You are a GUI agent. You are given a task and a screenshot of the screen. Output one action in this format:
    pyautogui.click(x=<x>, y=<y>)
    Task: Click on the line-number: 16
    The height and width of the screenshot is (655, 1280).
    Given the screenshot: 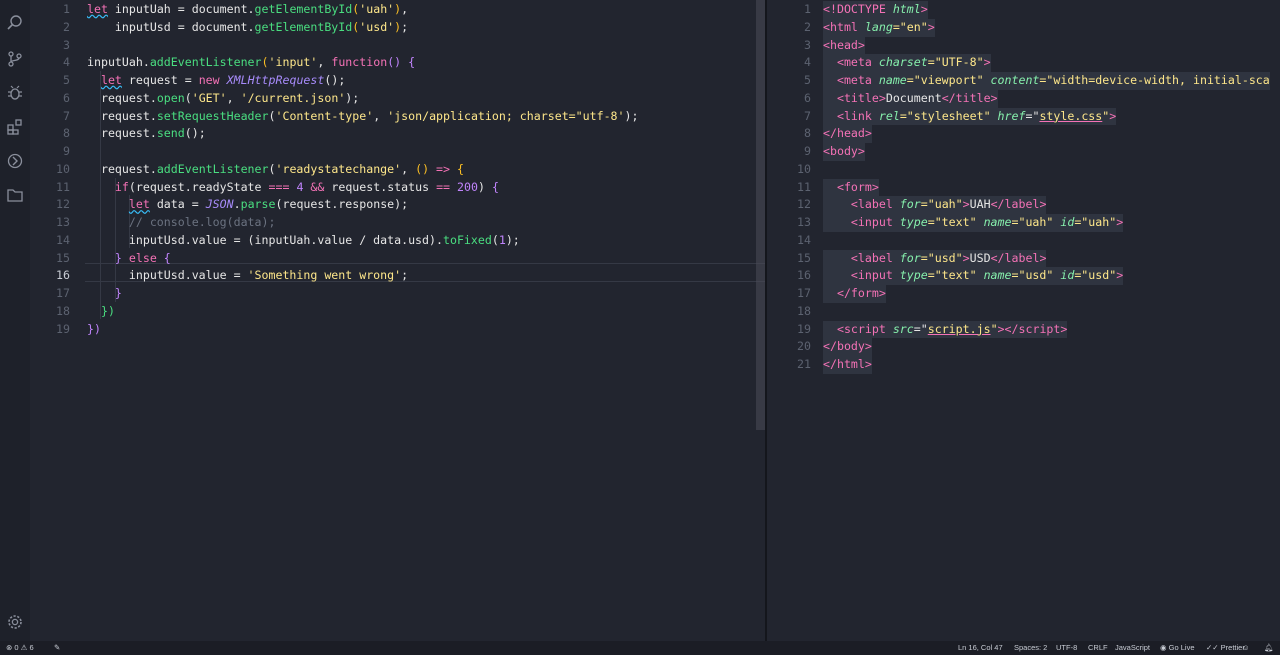 What is the action you would take?
    pyautogui.click(x=63, y=275)
    